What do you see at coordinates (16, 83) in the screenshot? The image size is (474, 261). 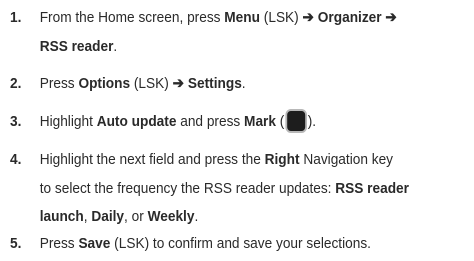 I see `step-number: 2.` at bounding box center [16, 83].